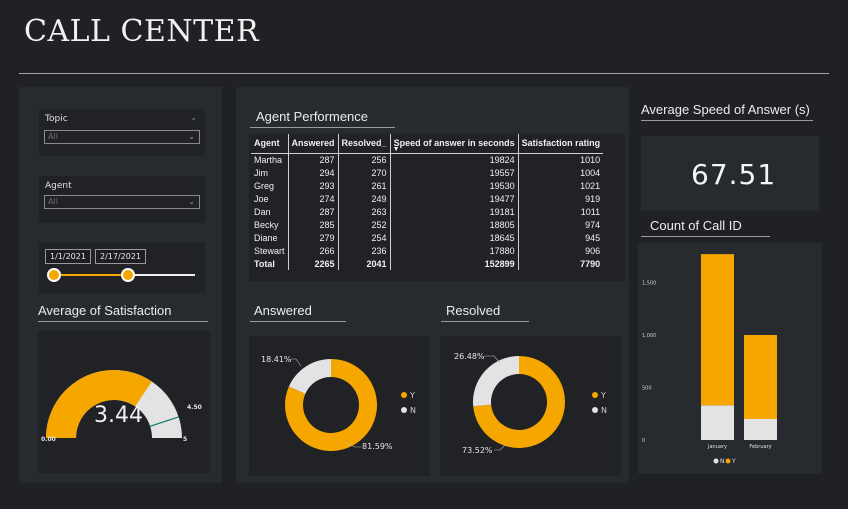 This screenshot has height=509, width=848. Describe the element at coordinates (121, 256) in the screenshot. I see `end-date-input: 2/17/2021` at that location.